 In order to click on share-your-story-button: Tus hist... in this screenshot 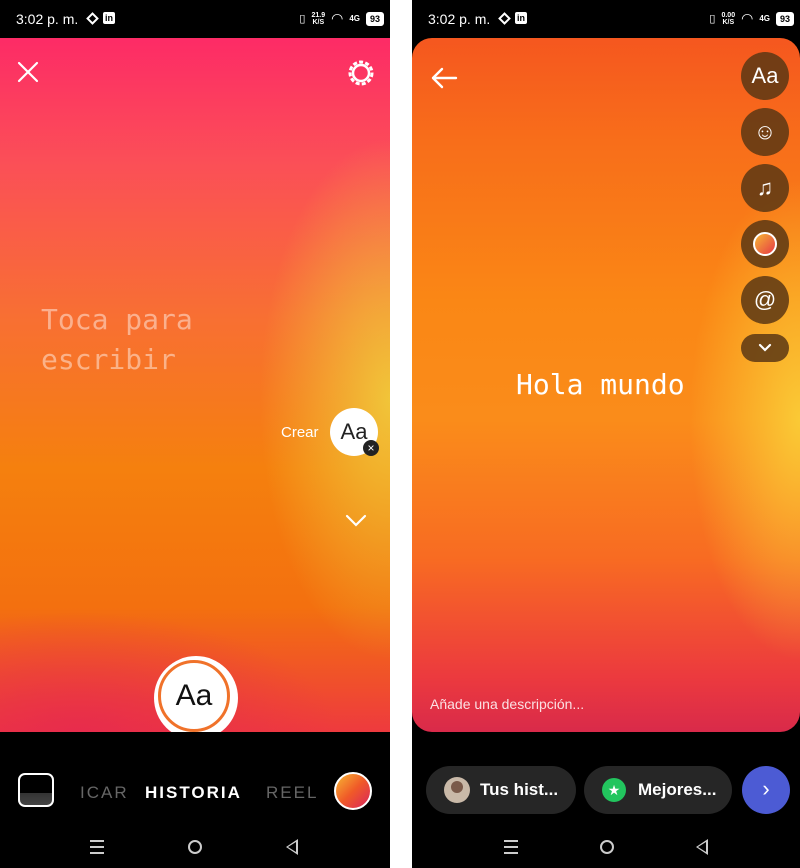, I will do `click(501, 790)`.